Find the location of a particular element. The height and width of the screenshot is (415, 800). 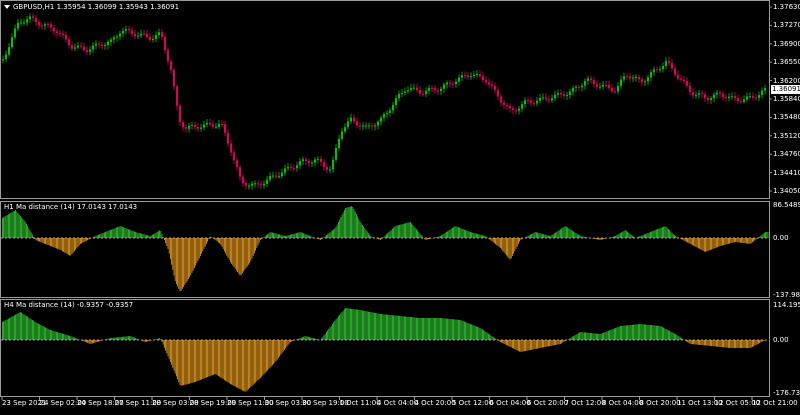

price-axis-label: 1.36550 is located at coordinates (786, 62).